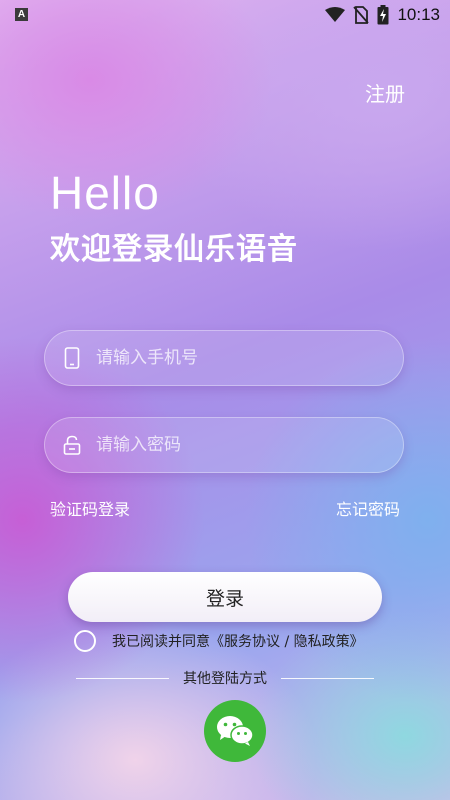 The image size is (450, 800). I want to click on other-login-divider: 其他登陆方式, so click(225, 678).